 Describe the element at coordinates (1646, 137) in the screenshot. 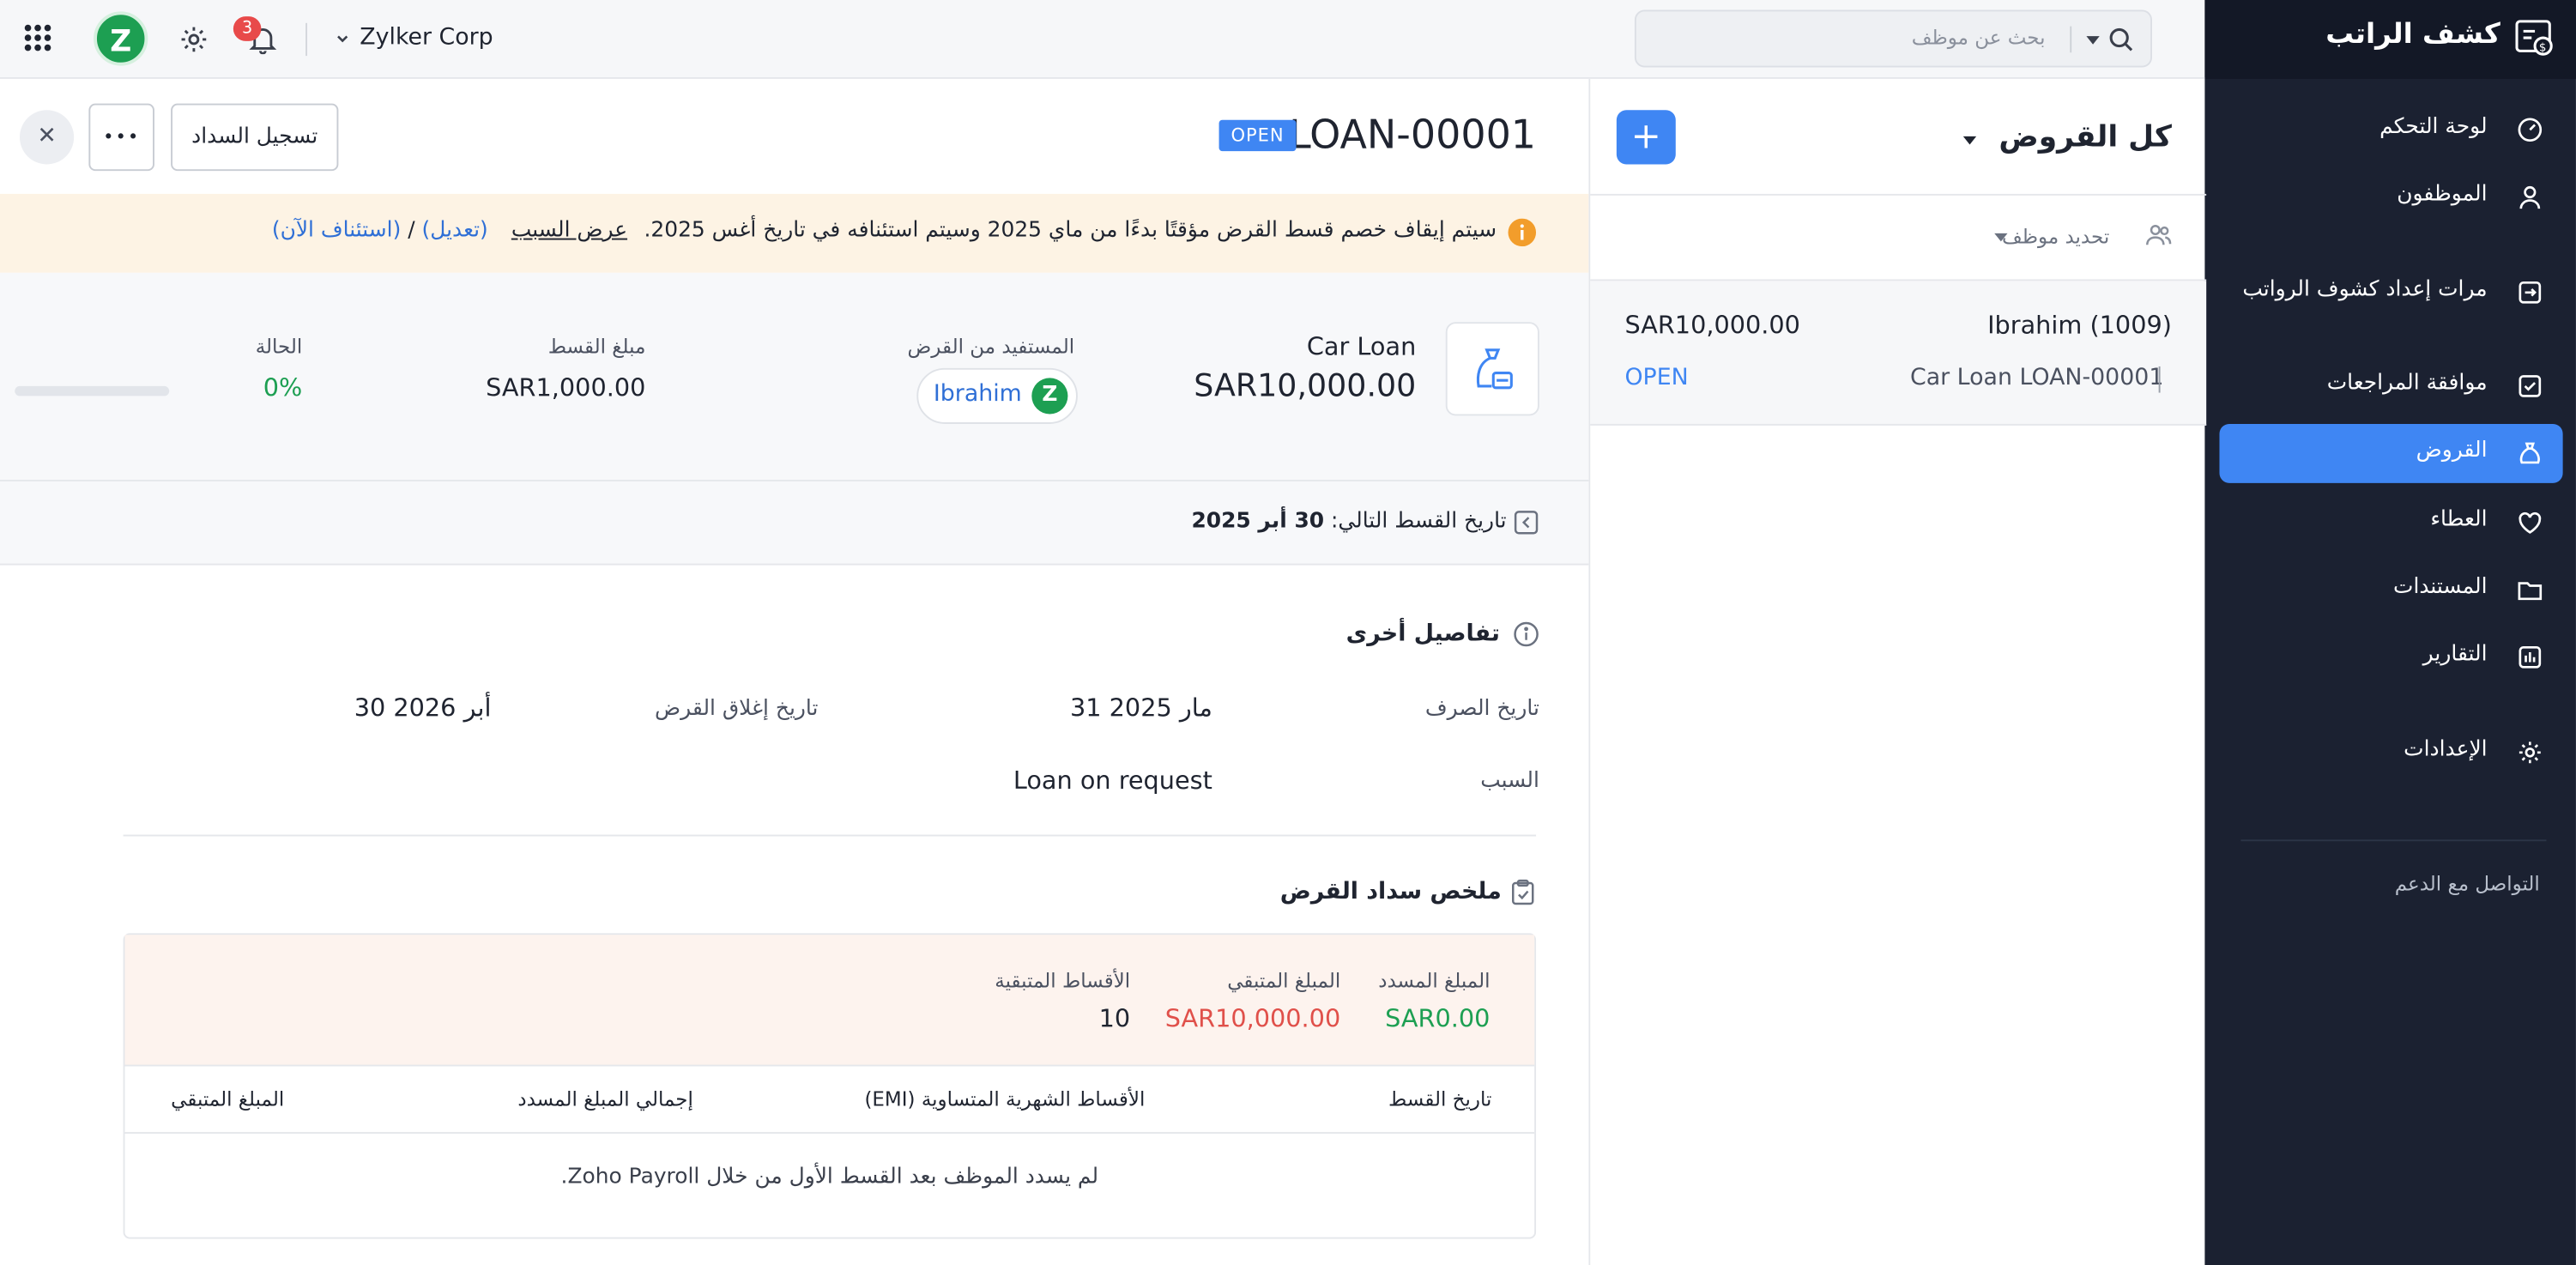

I see `add-loan-button: +` at that location.